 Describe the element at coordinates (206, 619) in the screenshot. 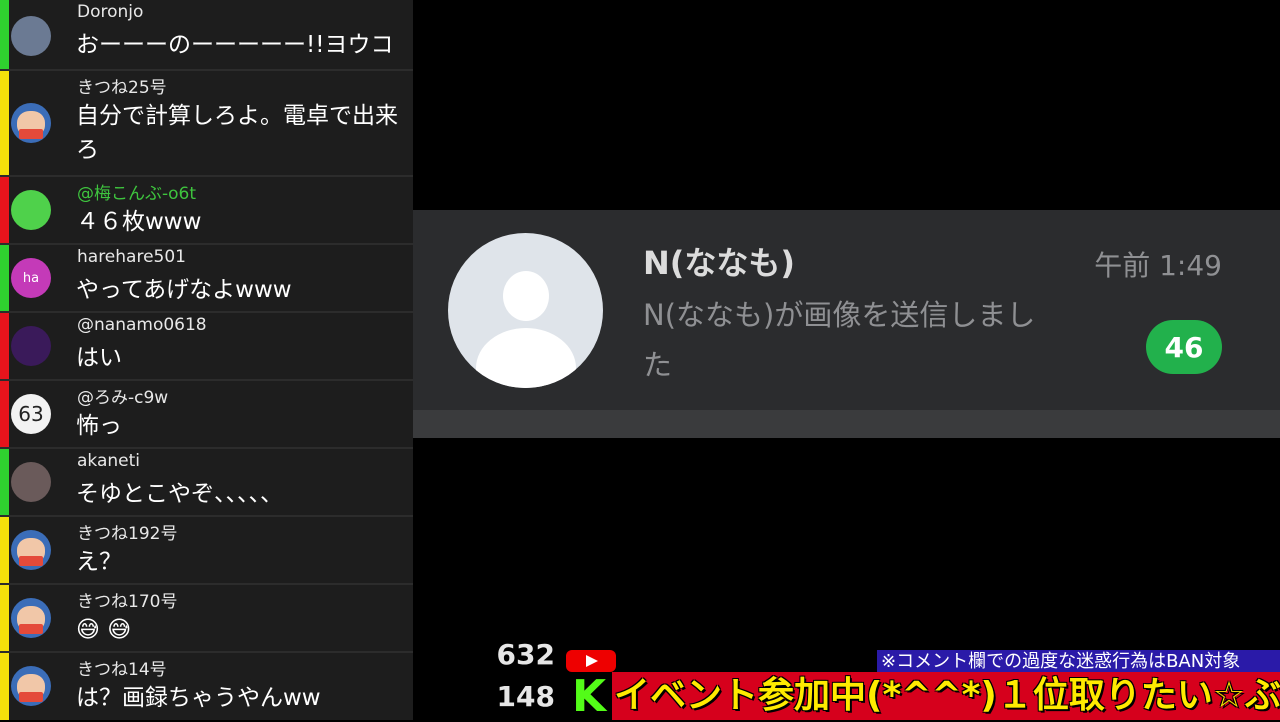

I see `chat-message: きつね170号 😅 😅` at that location.